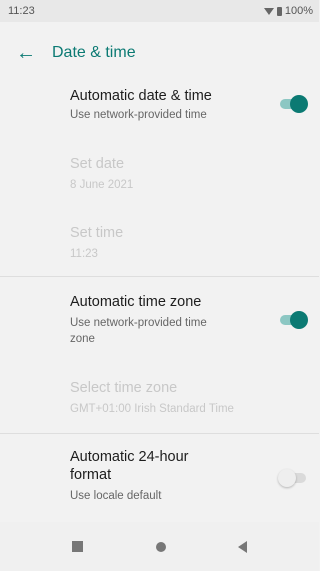 The width and height of the screenshot is (320, 571). What do you see at coordinates (152, 409) in the screenshot?
I see `setting-value: GMT+01:00 Irish Standard Time` at bounding box center [152, 409].